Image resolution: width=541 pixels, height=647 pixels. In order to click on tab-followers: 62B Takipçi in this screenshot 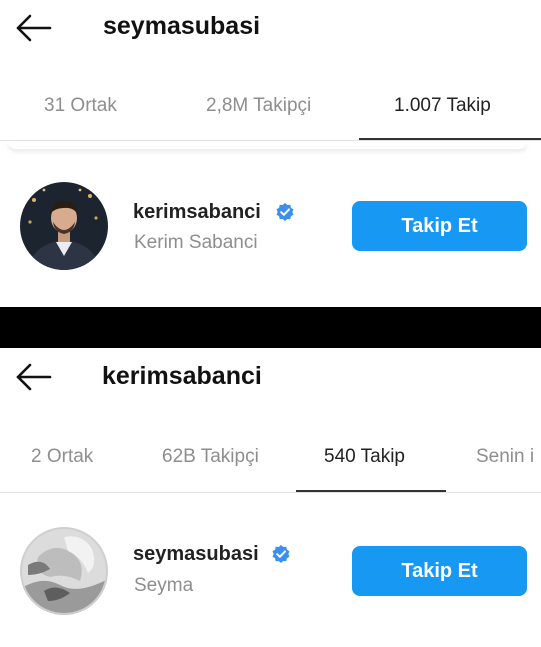, I will do `click(210, 457)`.